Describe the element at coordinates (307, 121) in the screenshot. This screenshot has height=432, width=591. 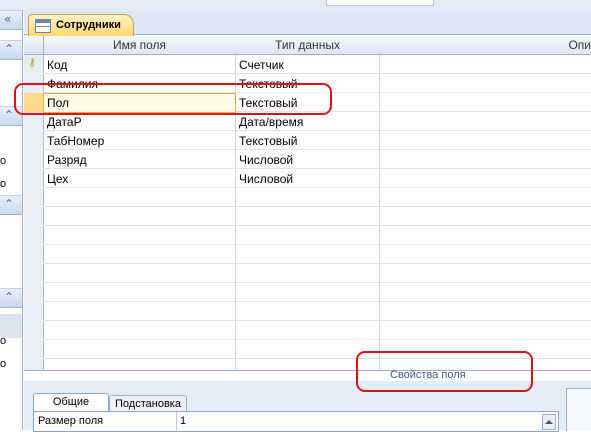
I see `table-row: ДатаР Дата/время` at that location.